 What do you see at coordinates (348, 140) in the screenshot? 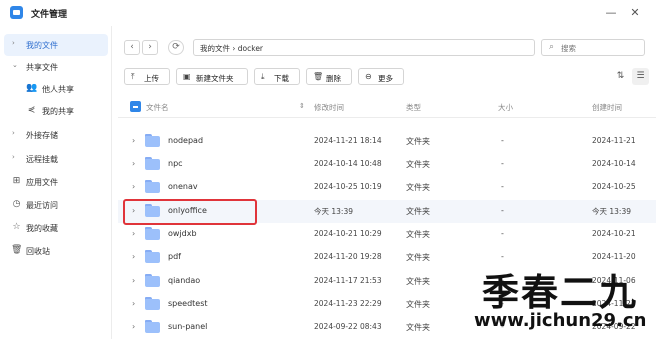
I see `modified-time: 2024-11-21 18:14` at bounding box center [348, 140].